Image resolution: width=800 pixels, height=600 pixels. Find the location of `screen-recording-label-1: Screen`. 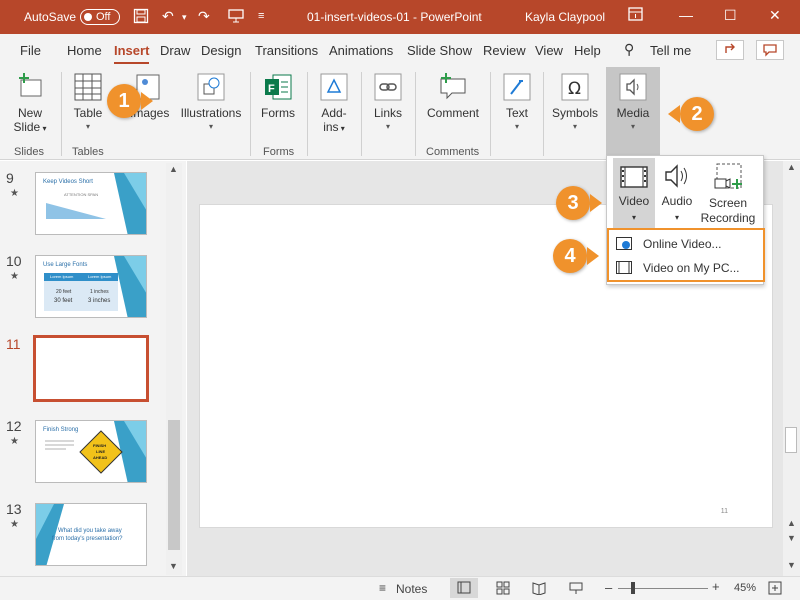

screen-recording-label-1: Screen is located at coordinates (728, 203).